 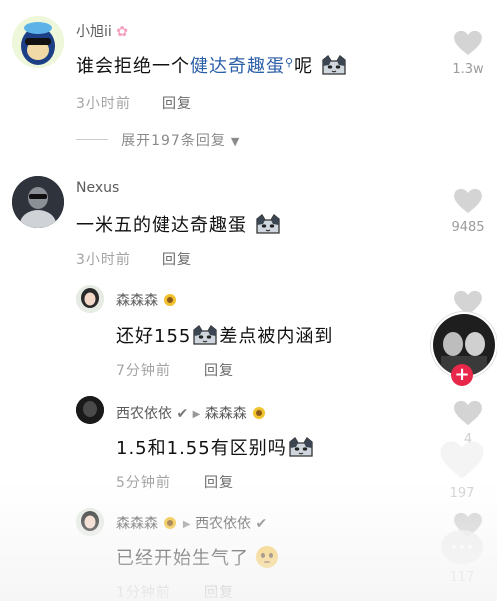 I want to click on reply-to-username: 森森森, so click(x=226, y=414).